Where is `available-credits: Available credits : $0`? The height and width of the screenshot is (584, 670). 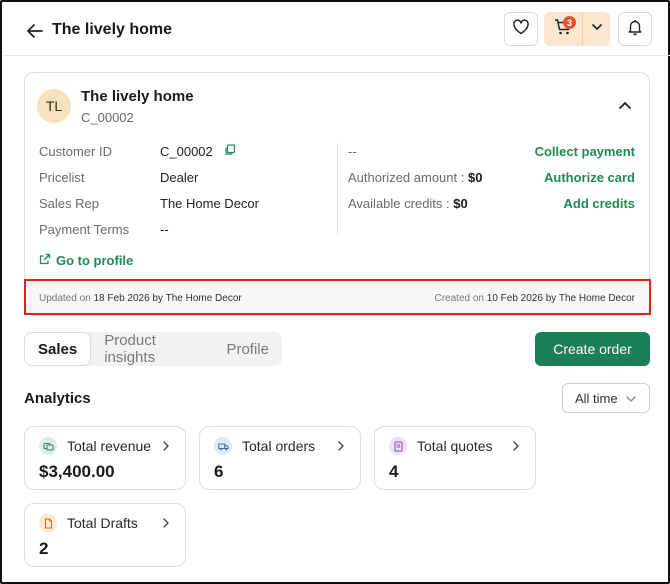
available-credits: Available credits : $0 is located at coordinates (408, 203).